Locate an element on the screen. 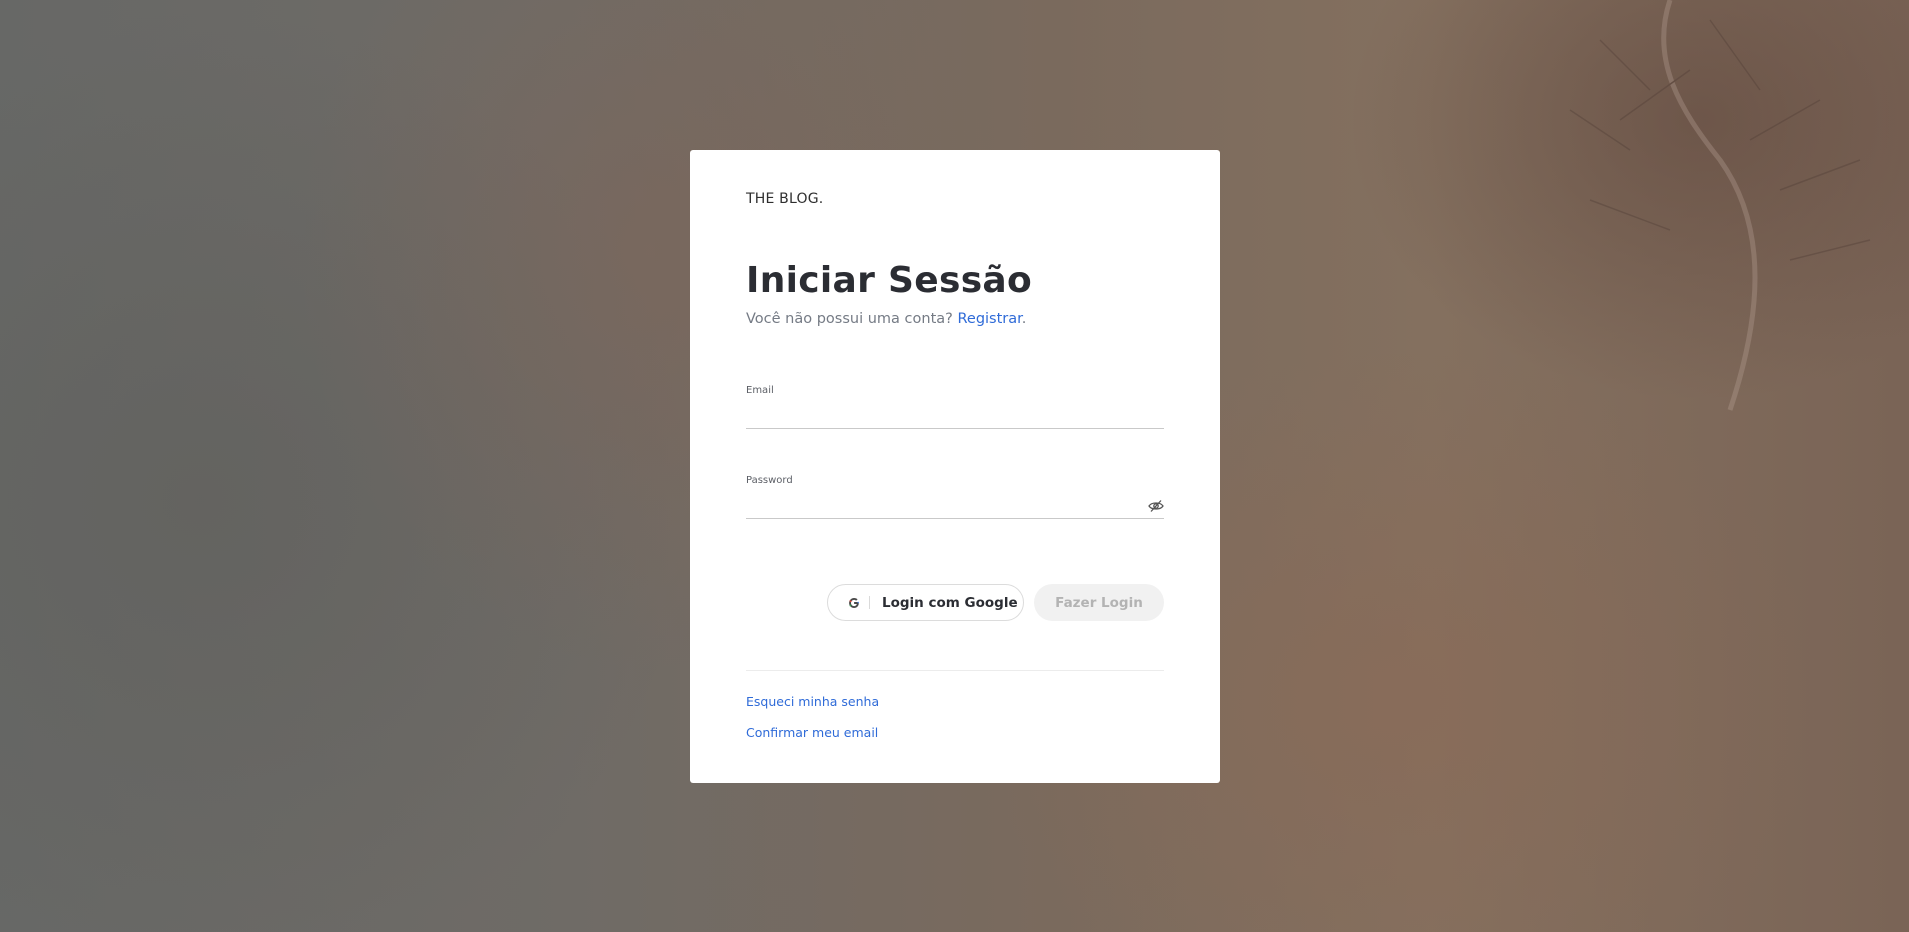  register-prompt-period: . is located at coordinates (1024, 319).